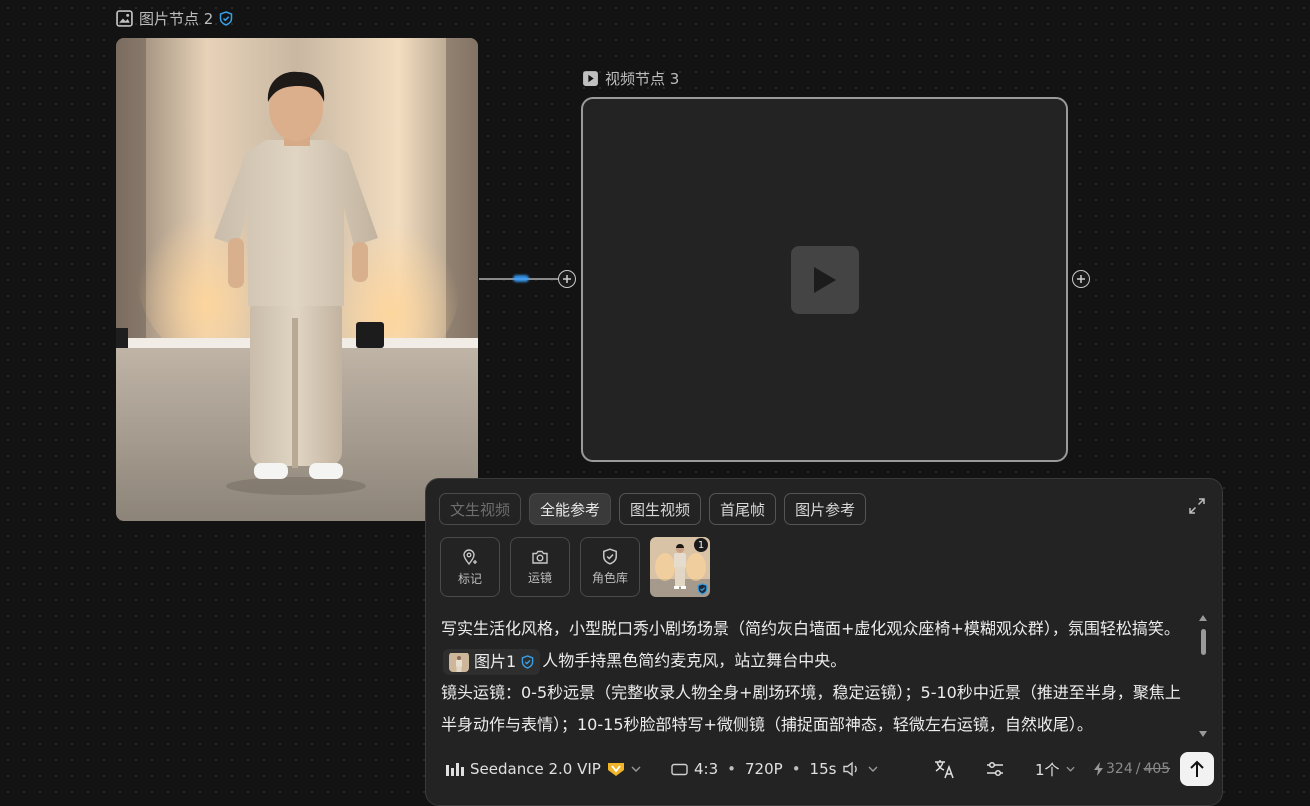 The height and width of the screenshot is (806, 1310). I want to click on scrollbar-thumb, so click(1203, 642).